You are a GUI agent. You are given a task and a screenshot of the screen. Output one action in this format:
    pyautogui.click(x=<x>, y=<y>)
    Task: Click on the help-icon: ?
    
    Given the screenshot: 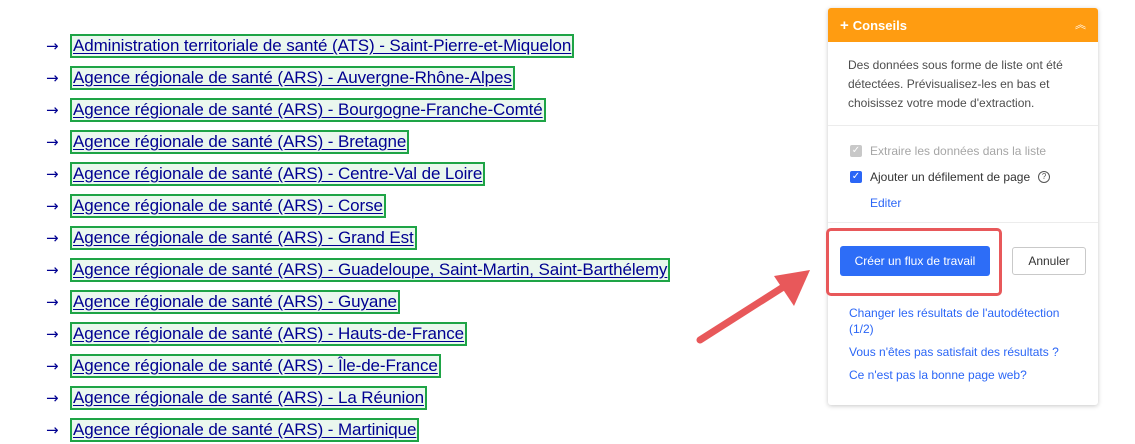 What is the action you would take?
    pyautogui.click(x=1044, y=177)
    